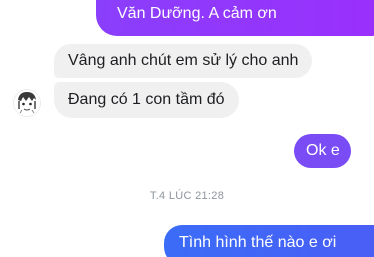 Image resolution: width=374 pixels, height=257 pixels. What do you see at coordinates (235, 18) in the screenshot?
I see `outgoing-message-bubble: Văn Dưỡng. A cảm ơn` at bounding box center [235, 18].